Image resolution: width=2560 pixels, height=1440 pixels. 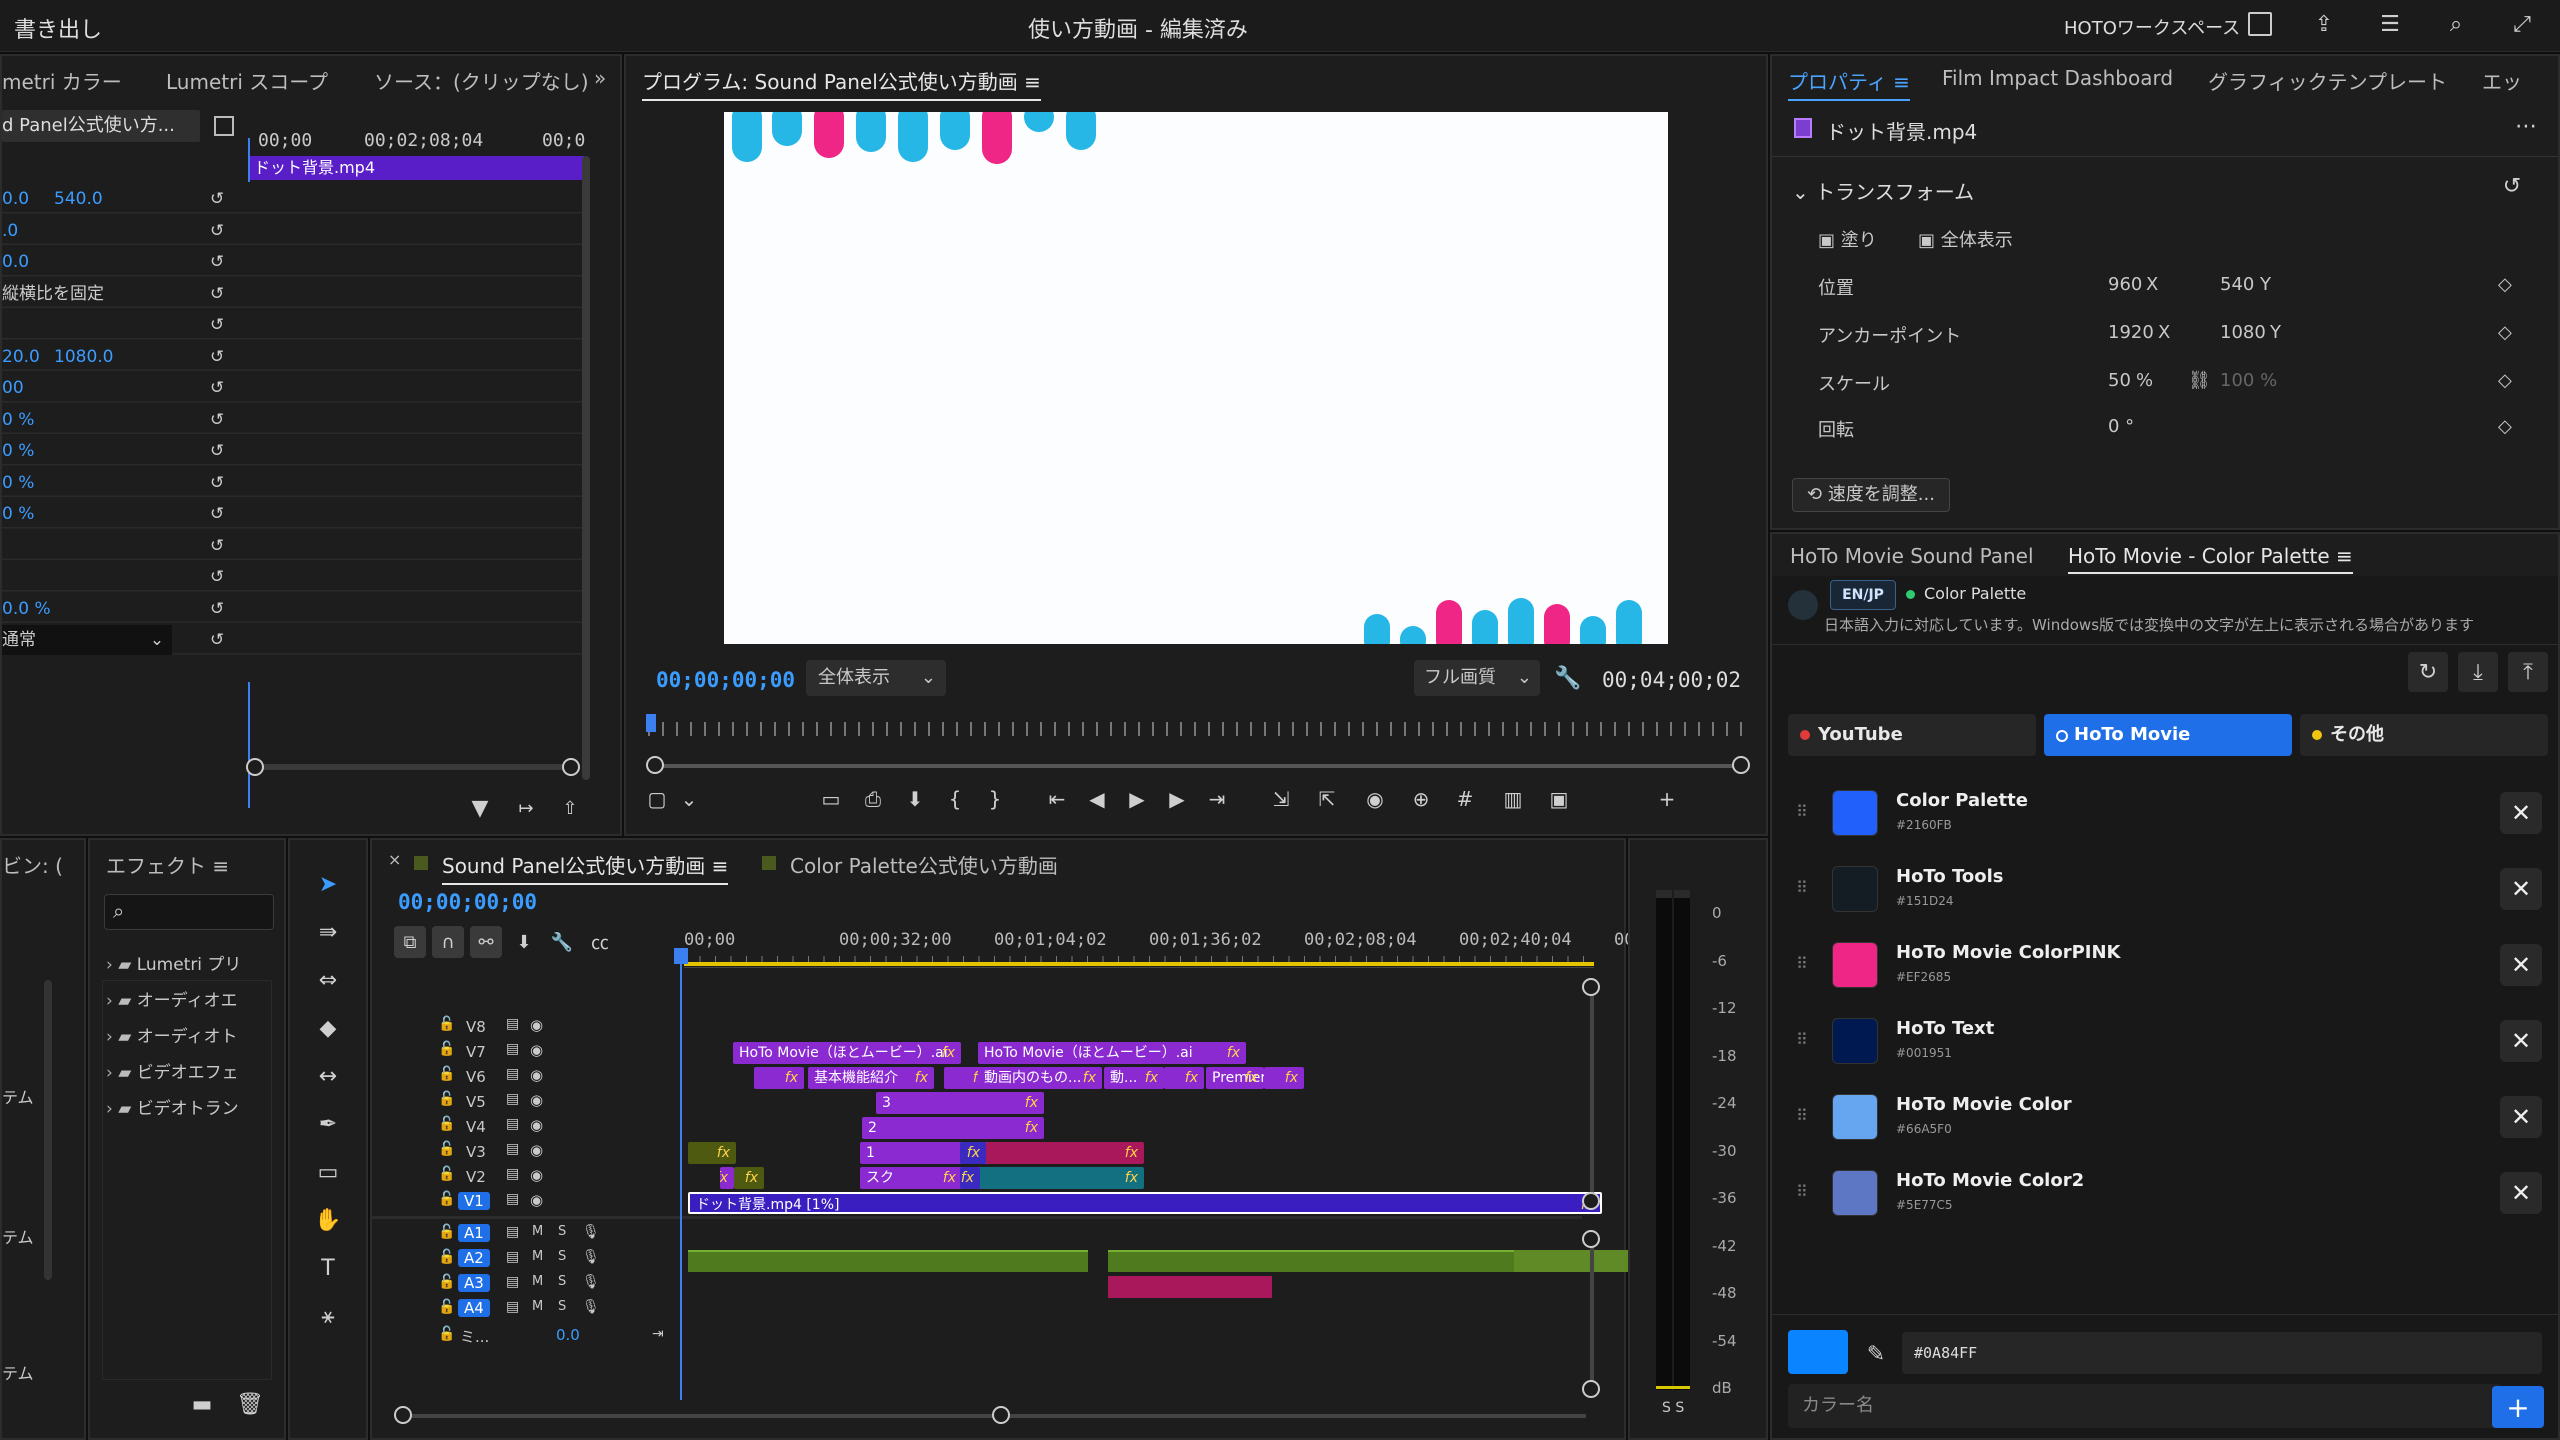 What do you see at coordinates (1863, 595) in the screenshot?
I see `language-toggle: EN/JP` at bounding box center [1863, 595].